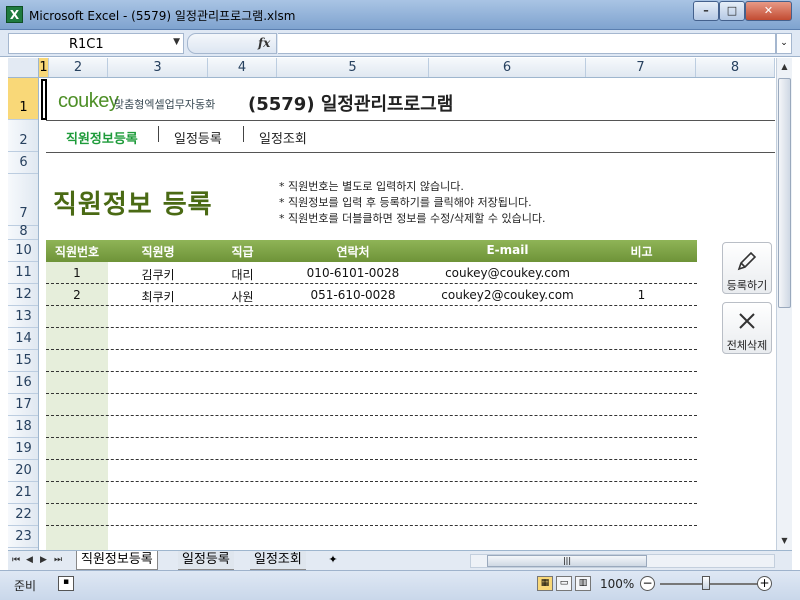 The height and width of the screenshot is (600, 800). I want to click on minimize-button: –, so click(706, 11).